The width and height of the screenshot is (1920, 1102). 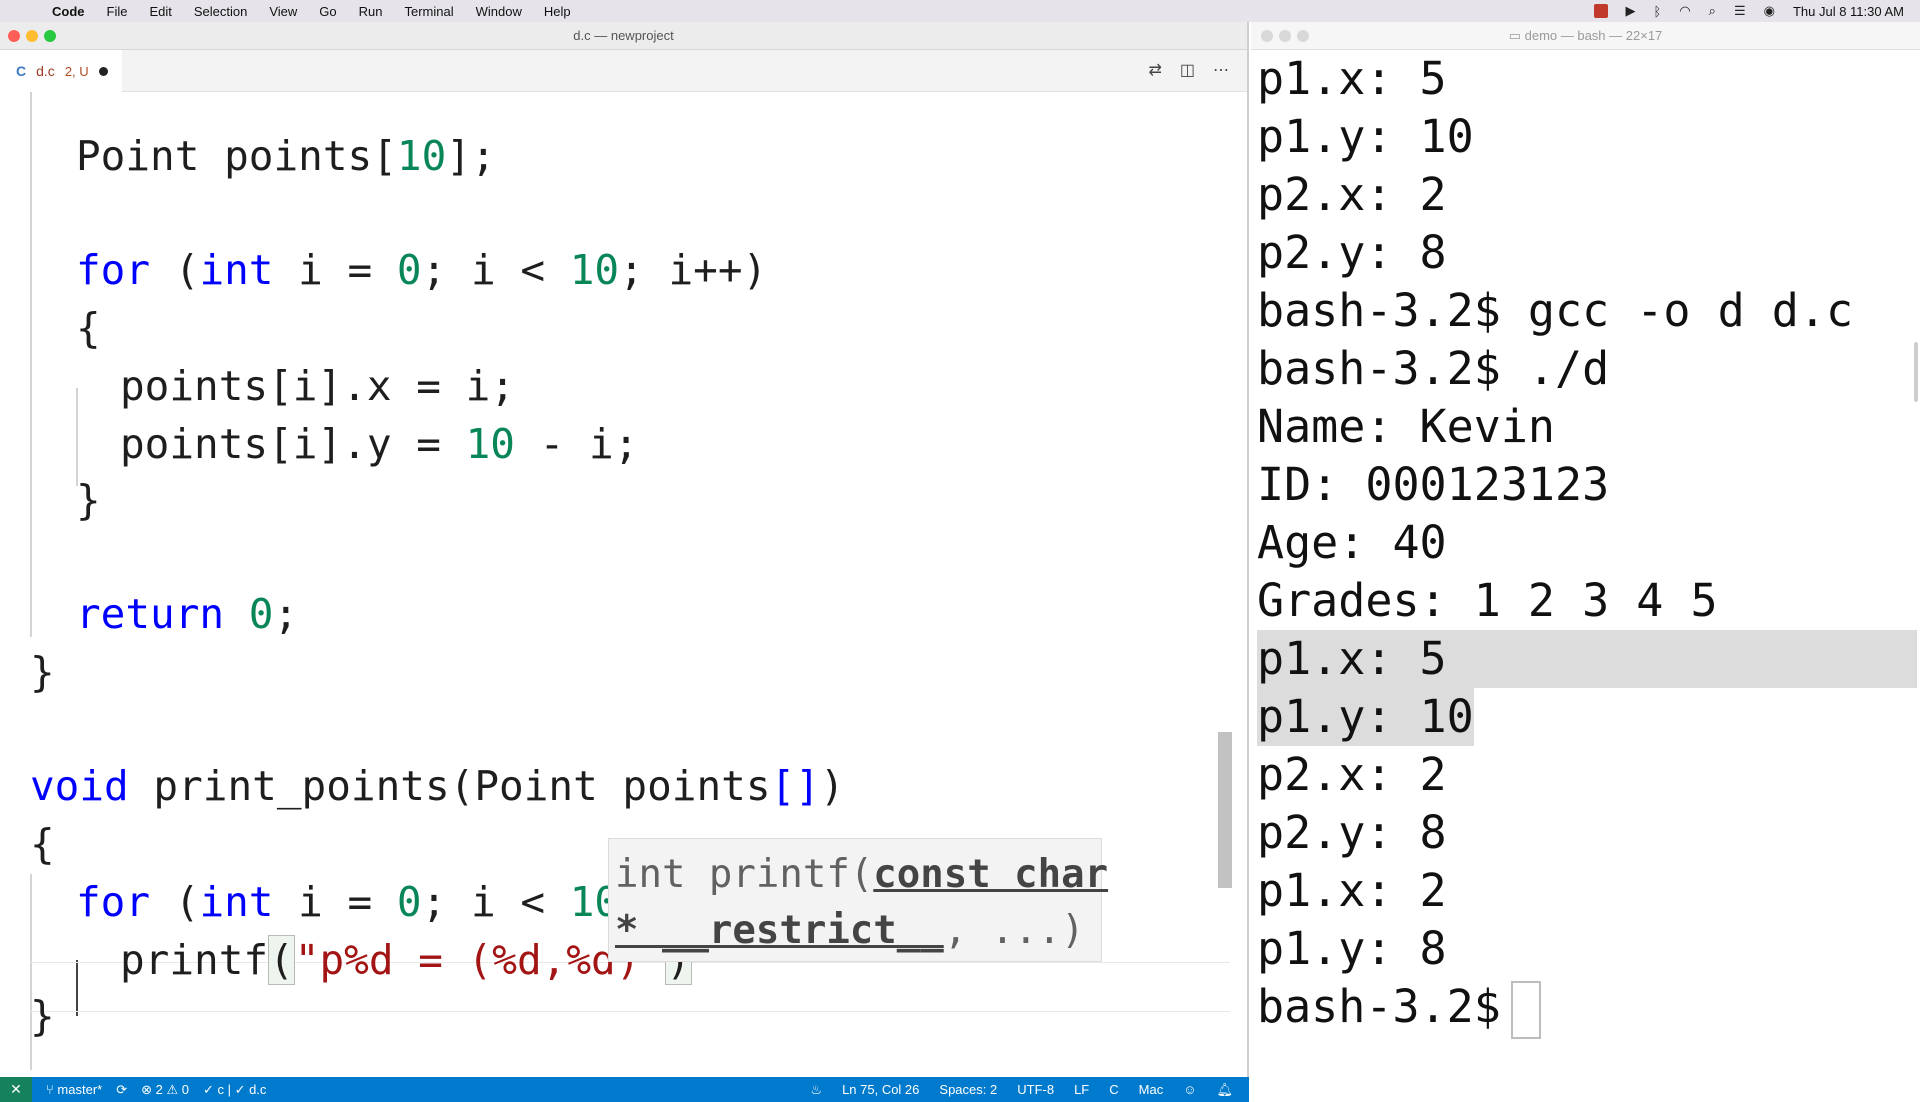 What do you see at coordinates (77, 437) in the screenshot?
I see `indent-guide` at bounding box center [77, 437].